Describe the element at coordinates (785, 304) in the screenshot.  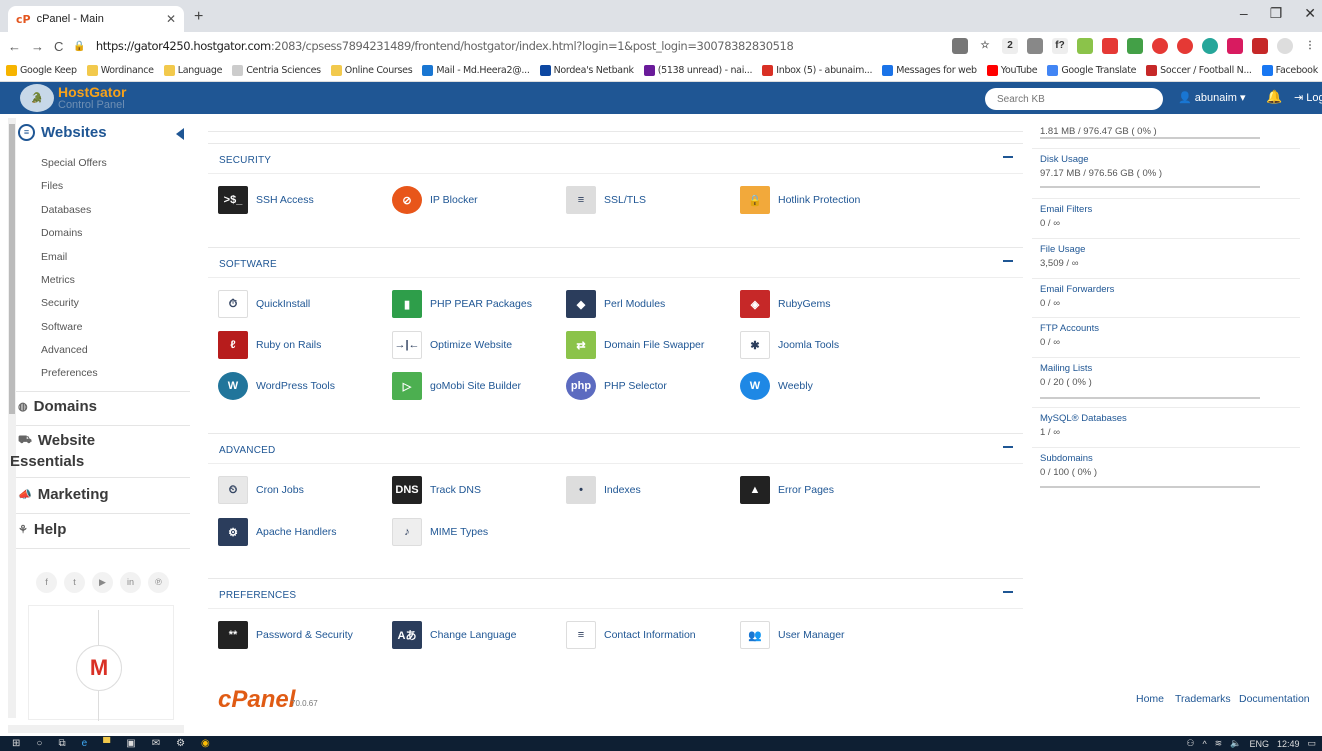
I see `tool-rubygems: ◈ RubyGems` at that location.